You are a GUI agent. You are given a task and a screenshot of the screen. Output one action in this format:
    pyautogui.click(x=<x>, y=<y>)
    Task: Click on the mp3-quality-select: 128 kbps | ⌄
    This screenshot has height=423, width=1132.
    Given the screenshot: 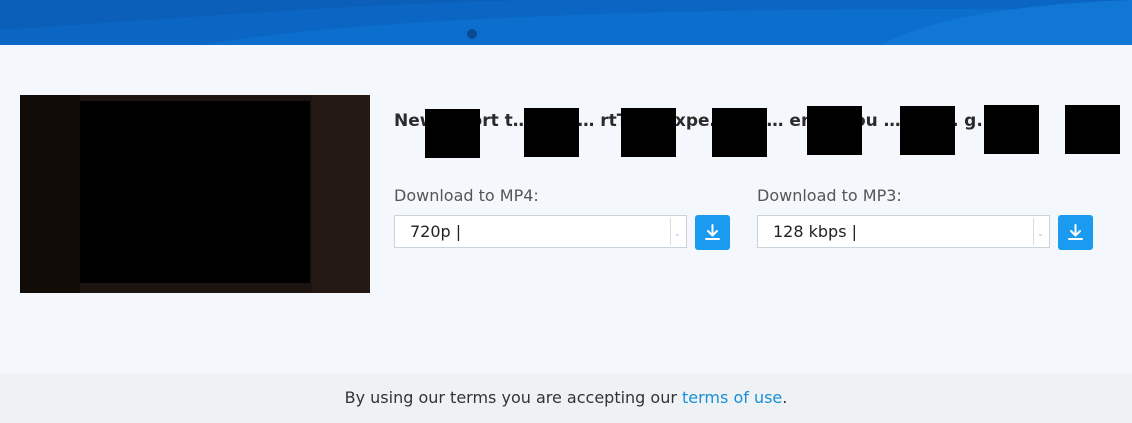 What is the action you would take?
    pyautogui.click(x=903, y=231)
    